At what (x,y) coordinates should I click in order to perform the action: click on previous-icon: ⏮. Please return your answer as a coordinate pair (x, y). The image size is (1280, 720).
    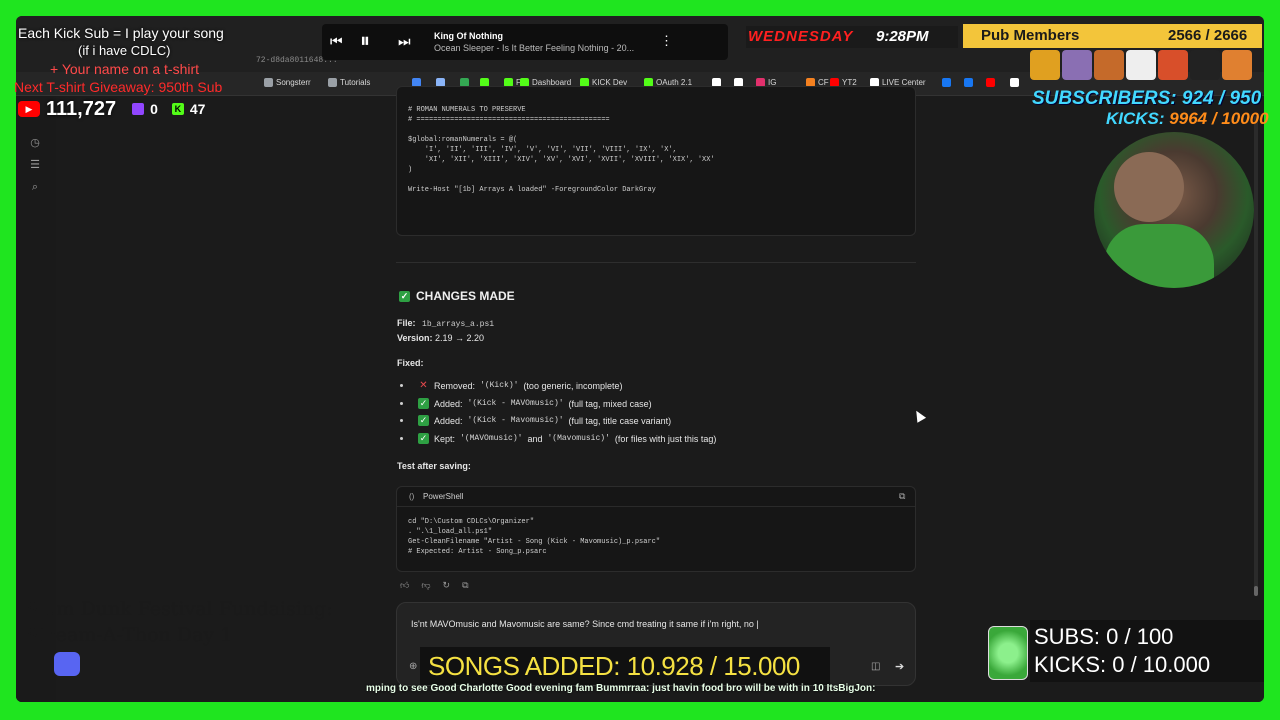
    Looking at the image, I should click on (336, 41).